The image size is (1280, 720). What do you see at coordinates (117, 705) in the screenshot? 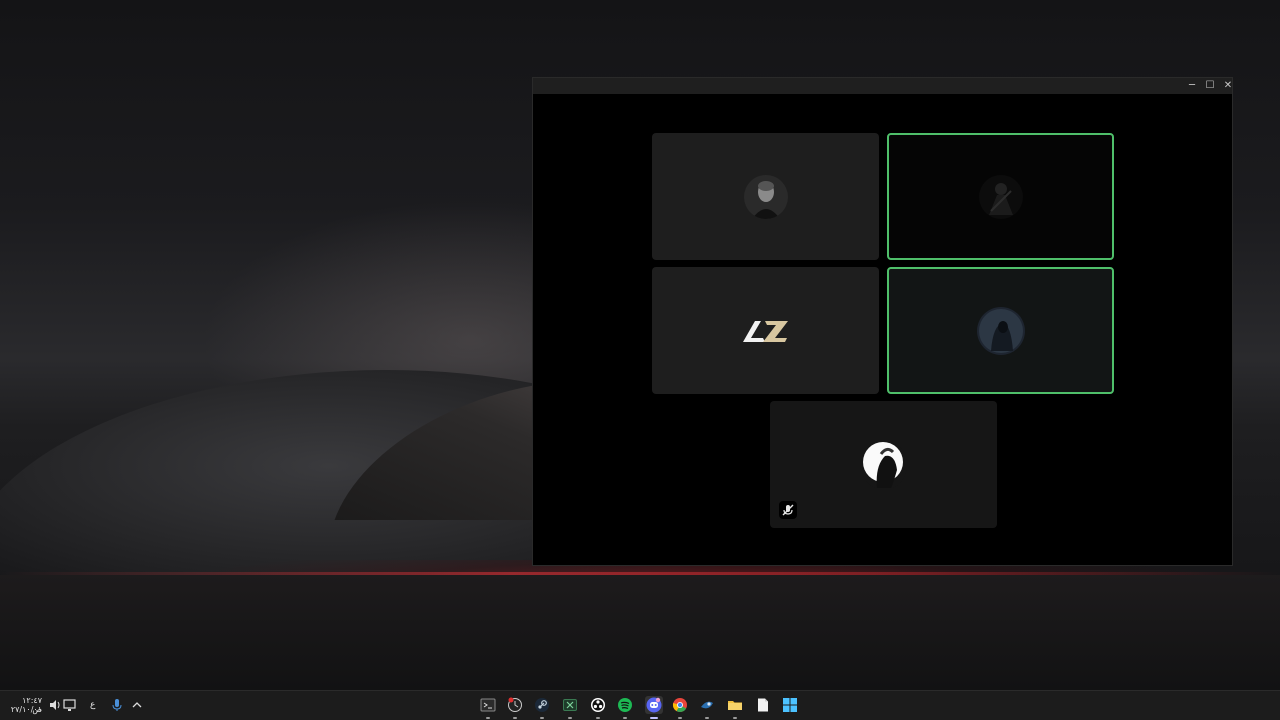
I see `microphone-icon` at bounding box center [117, 705].